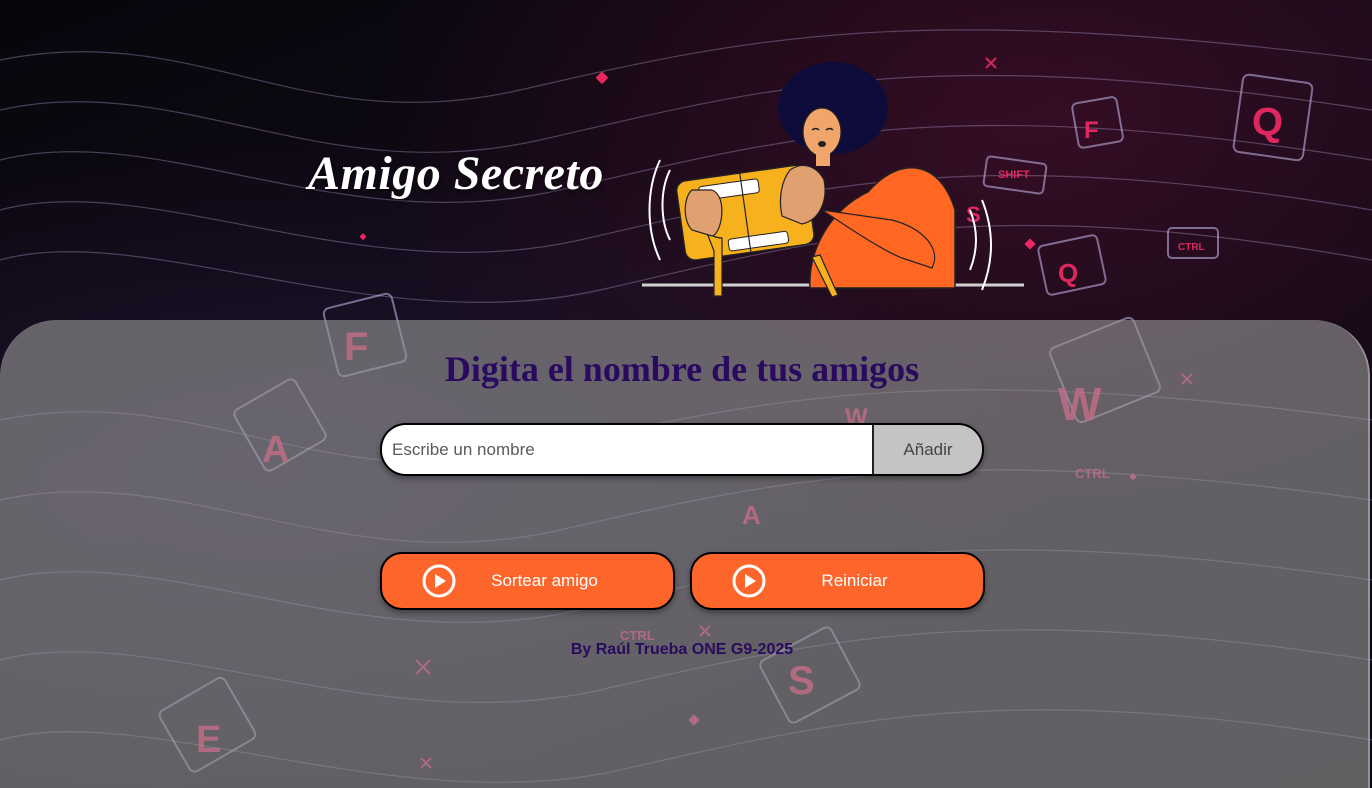 This screenshot has height=788, width=1372. Describe the element at coordinates (833, 180) in the screenshot. I see `person-opening-gift-illustration` at that location.